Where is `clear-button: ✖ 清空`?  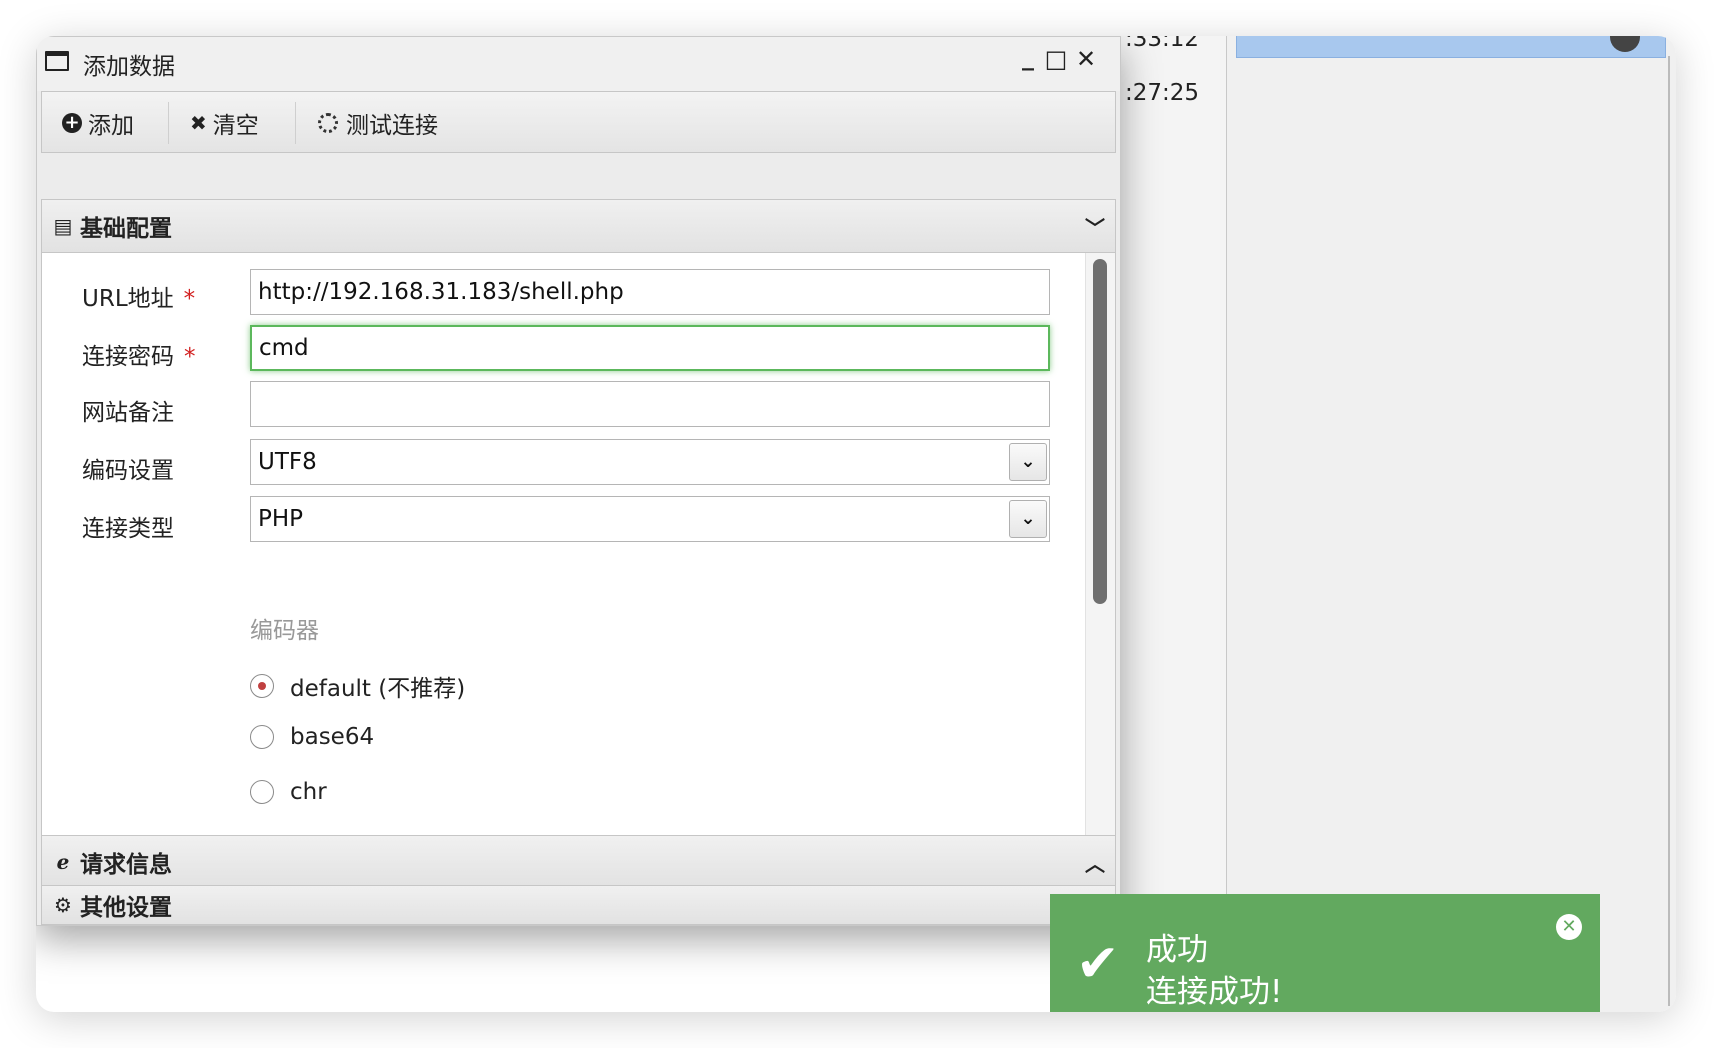 clear-button: ✖ 清空 is located at coordinates (224, 123).